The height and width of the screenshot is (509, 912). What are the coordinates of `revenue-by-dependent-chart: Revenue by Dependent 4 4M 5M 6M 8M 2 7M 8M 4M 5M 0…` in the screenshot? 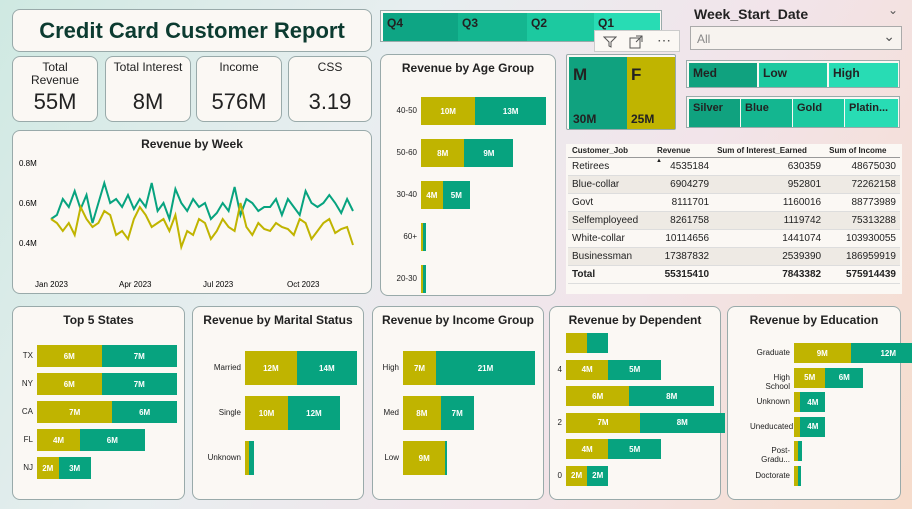 It's located at (637, 403).